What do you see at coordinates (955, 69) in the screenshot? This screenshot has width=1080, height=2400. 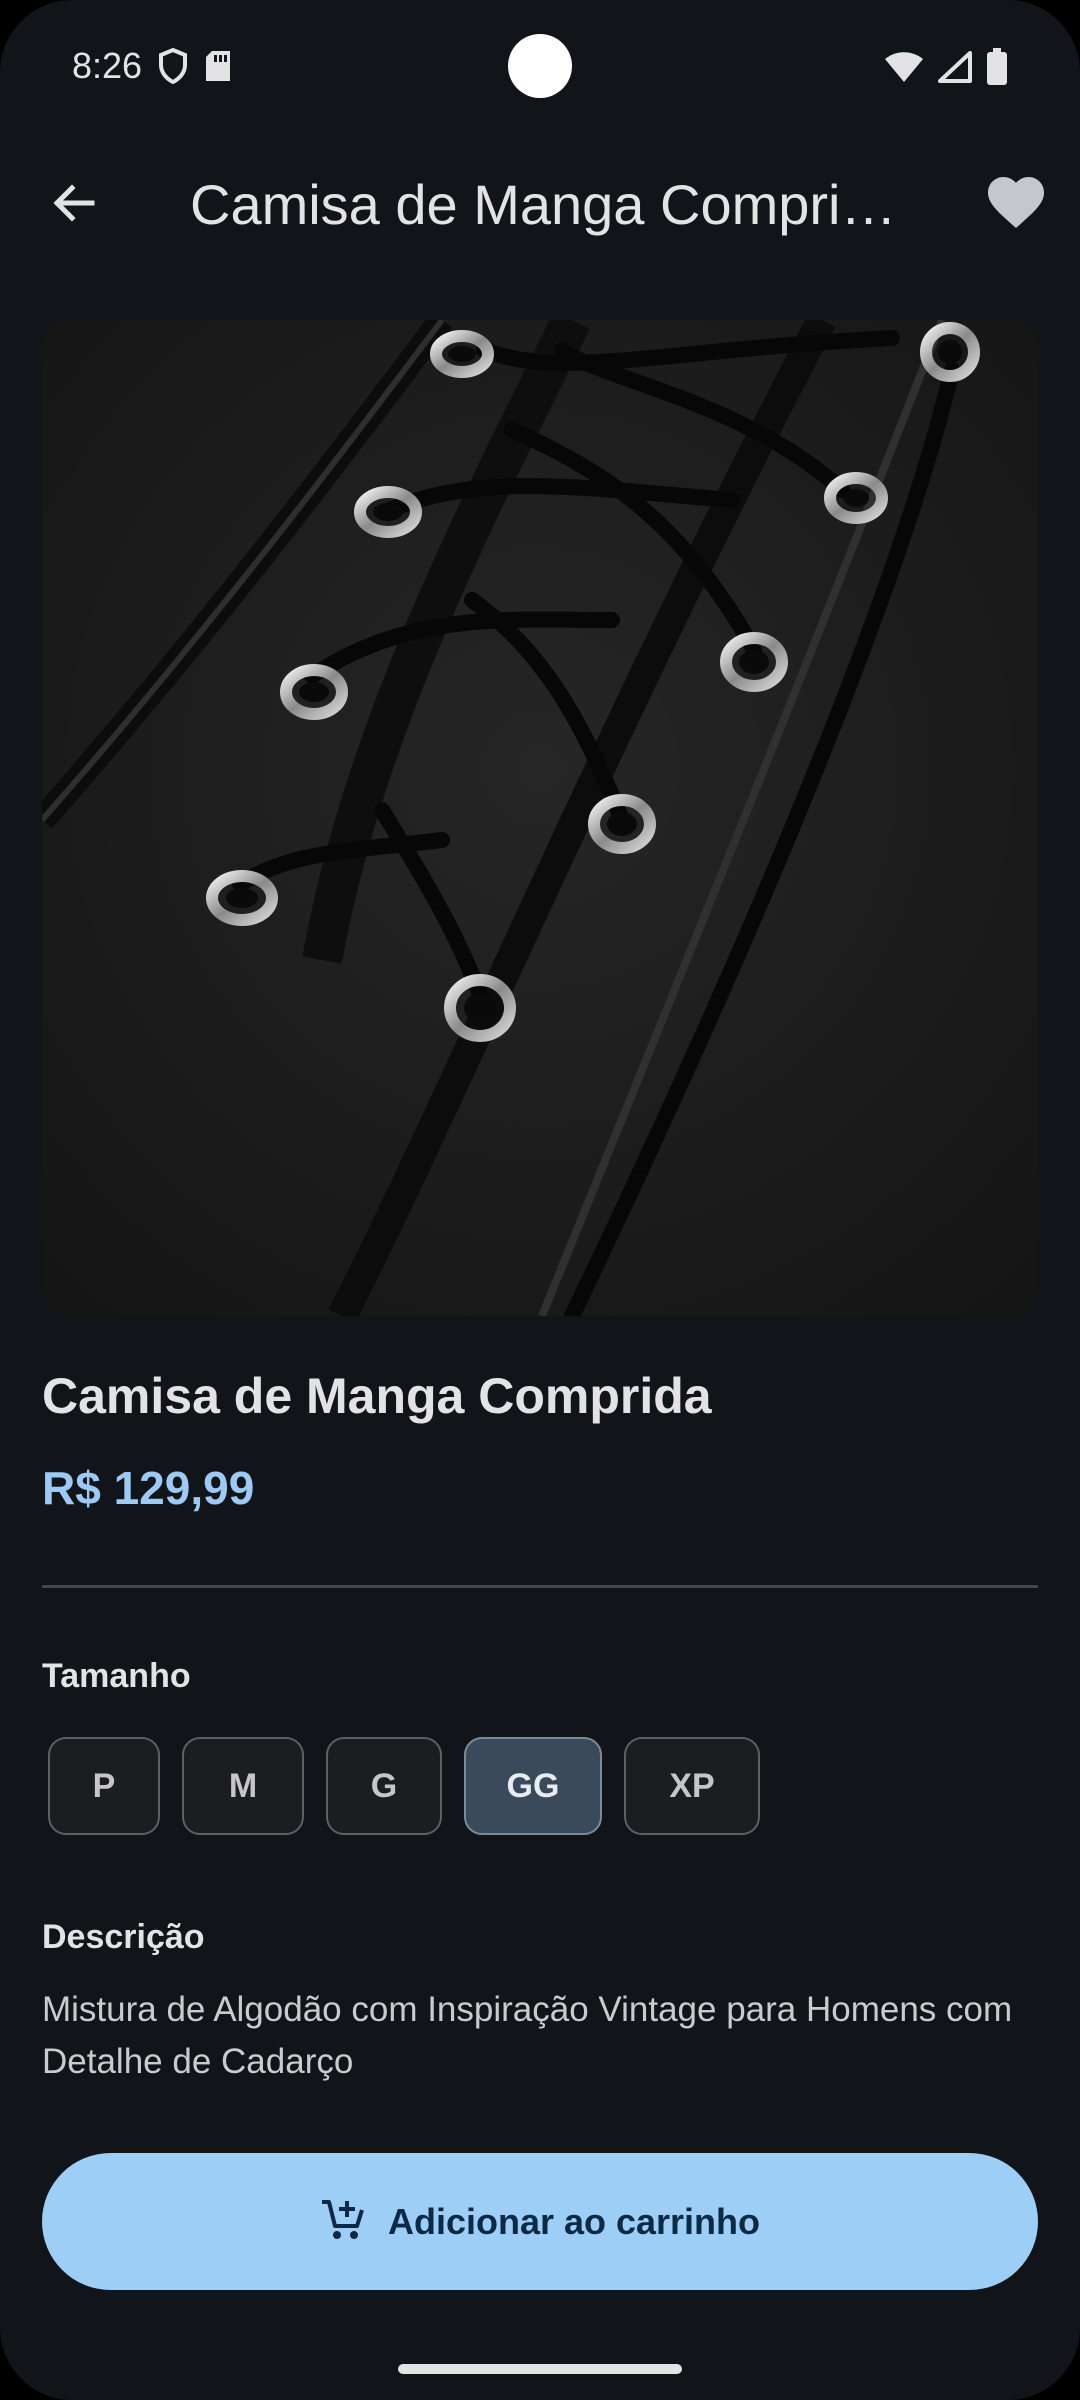 I see `signal-icon` at bounding box center [955, 69].